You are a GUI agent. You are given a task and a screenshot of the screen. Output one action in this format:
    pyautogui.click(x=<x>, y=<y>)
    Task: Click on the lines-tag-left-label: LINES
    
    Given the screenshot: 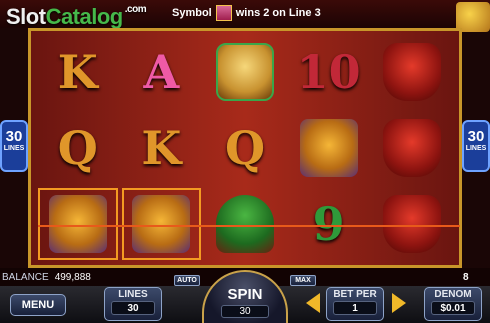 What is the action you would take?
    pyautogui.click(x=14, y=148)
    